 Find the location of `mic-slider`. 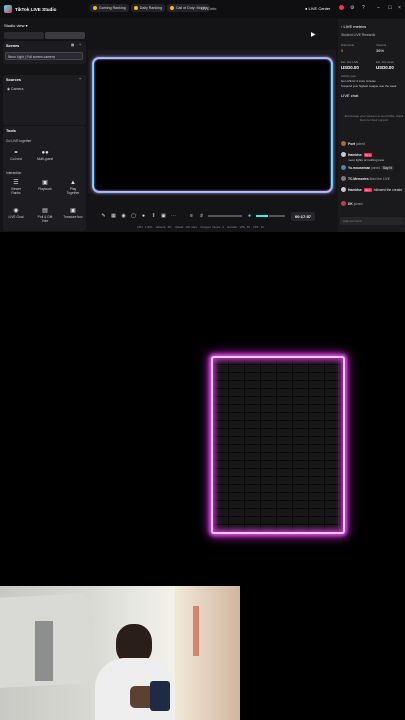

mic-slider is located at coordinates (277, 216).